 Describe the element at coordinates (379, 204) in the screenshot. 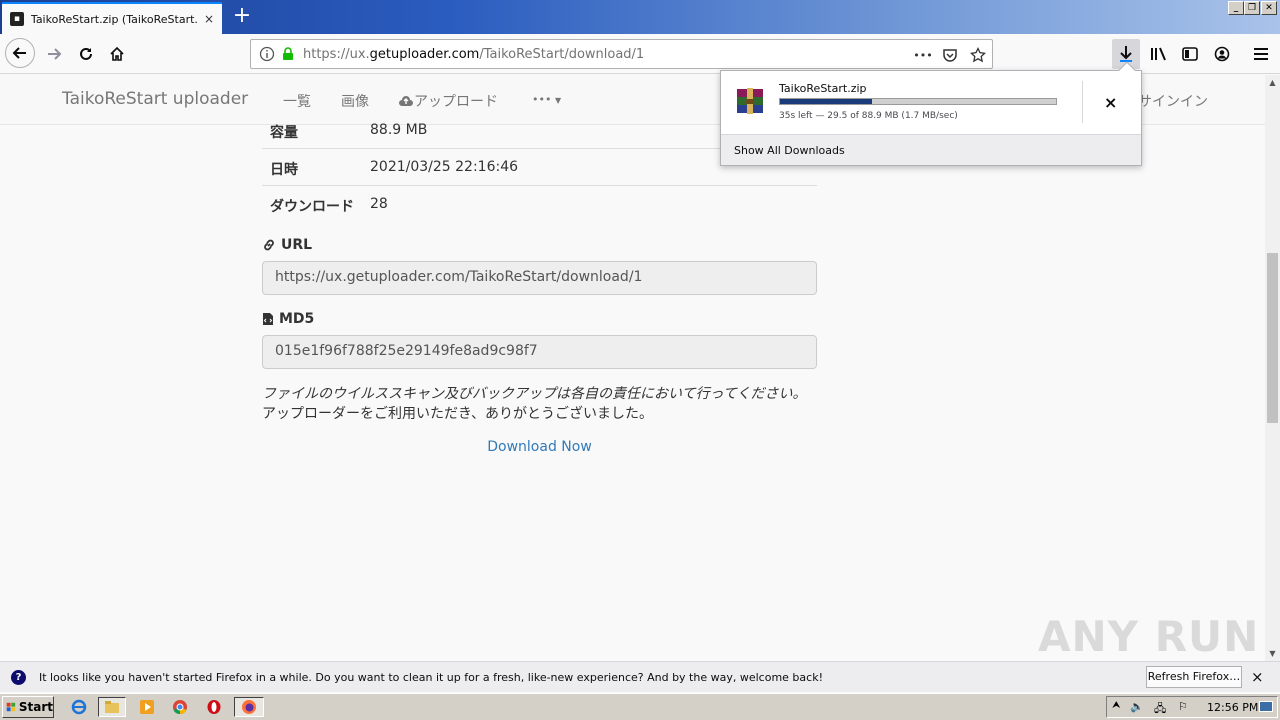

I see `downloads-value: 28` at that location.